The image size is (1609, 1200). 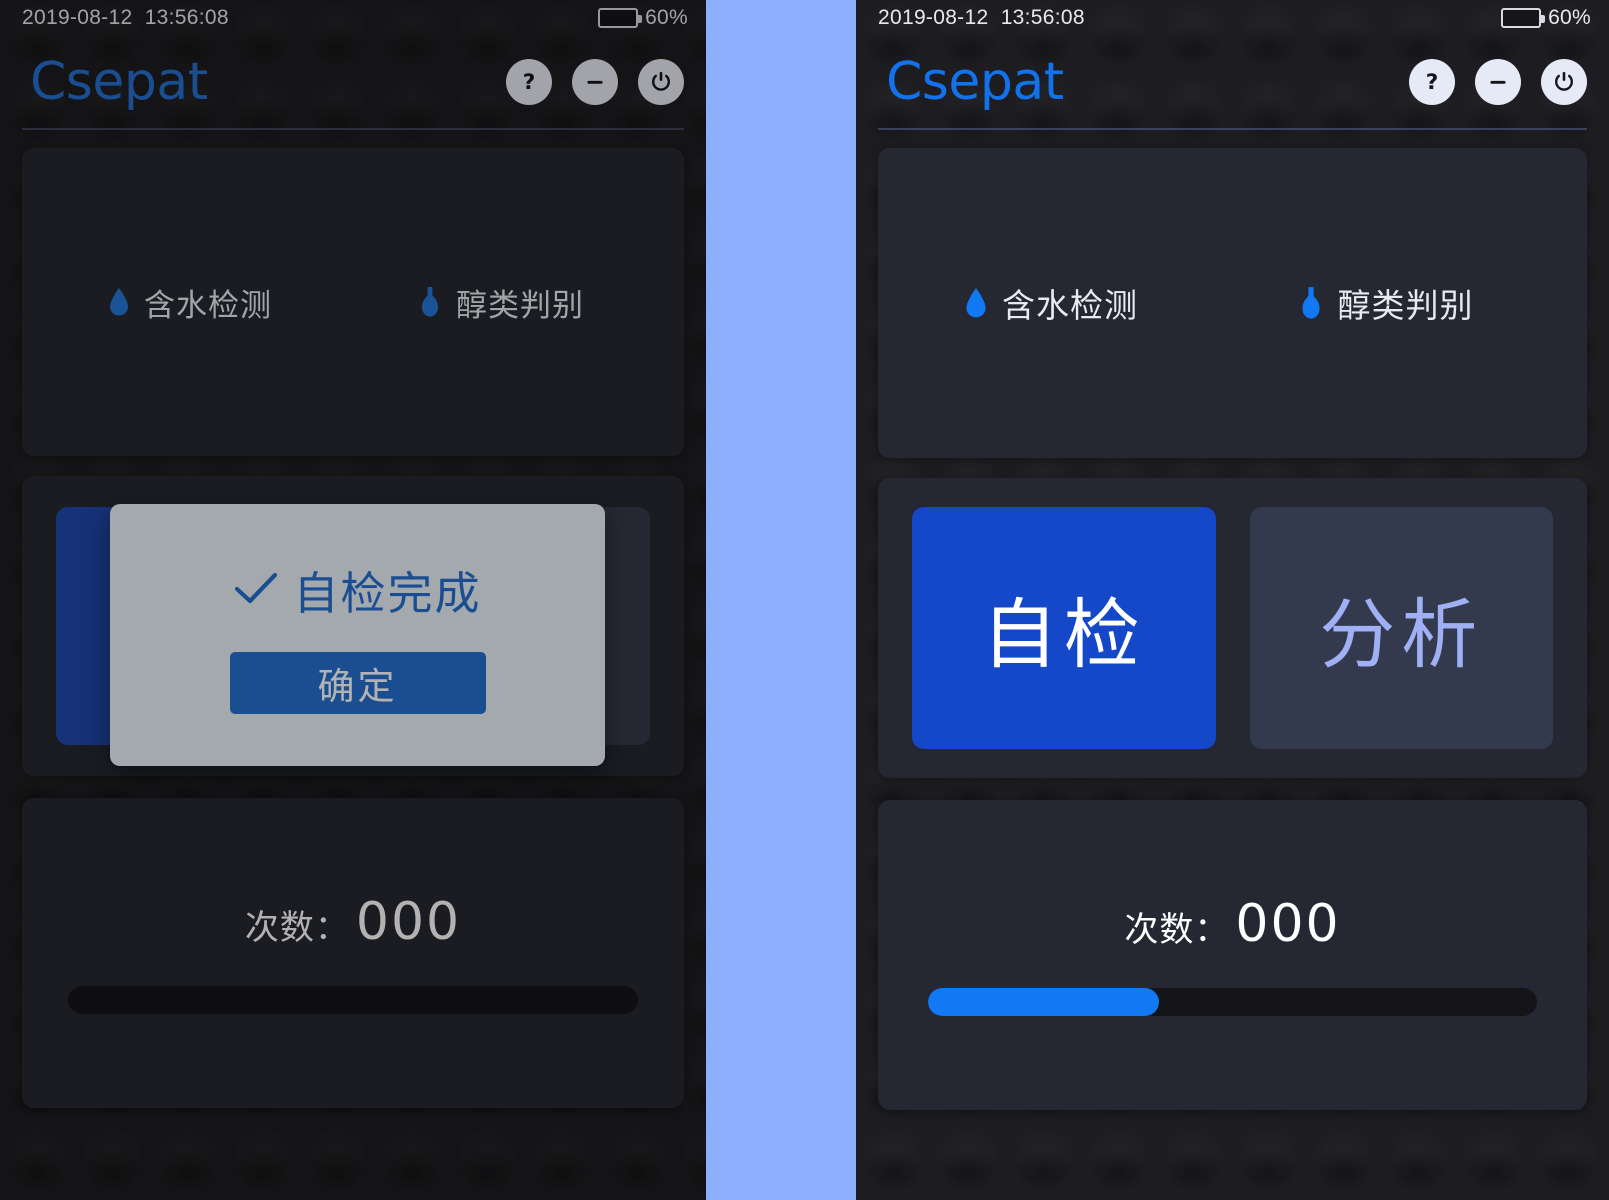 I want to click on panel-separator, so click(x=781, y=600).